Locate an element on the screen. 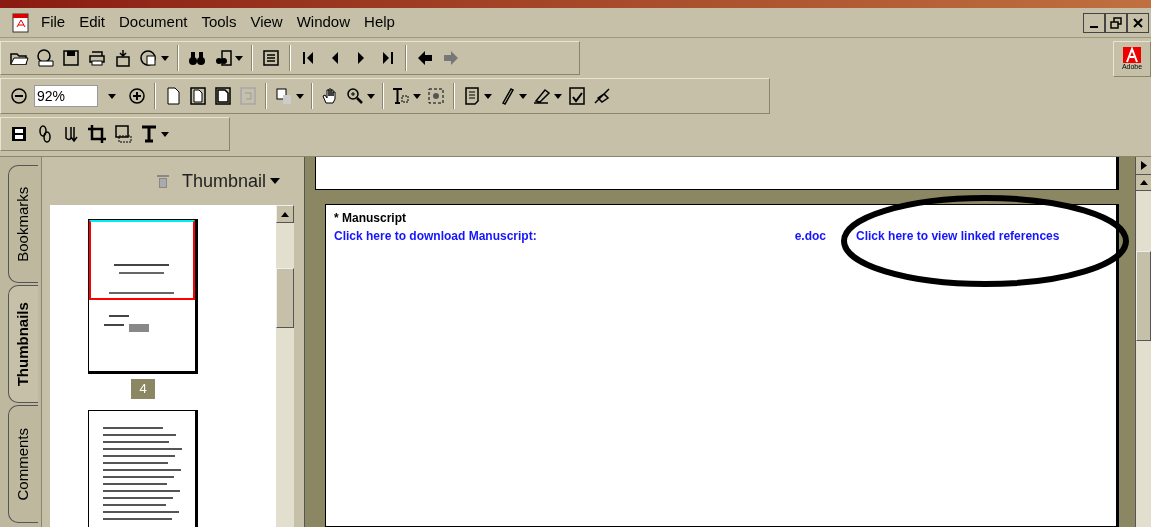 The height and width of the screenshot is (527, 1151). menu-item: Window is located at coordinates (323, 22).